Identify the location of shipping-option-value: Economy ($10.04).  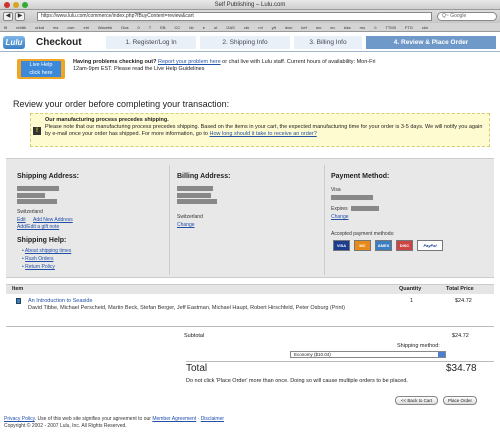
(312, 354).